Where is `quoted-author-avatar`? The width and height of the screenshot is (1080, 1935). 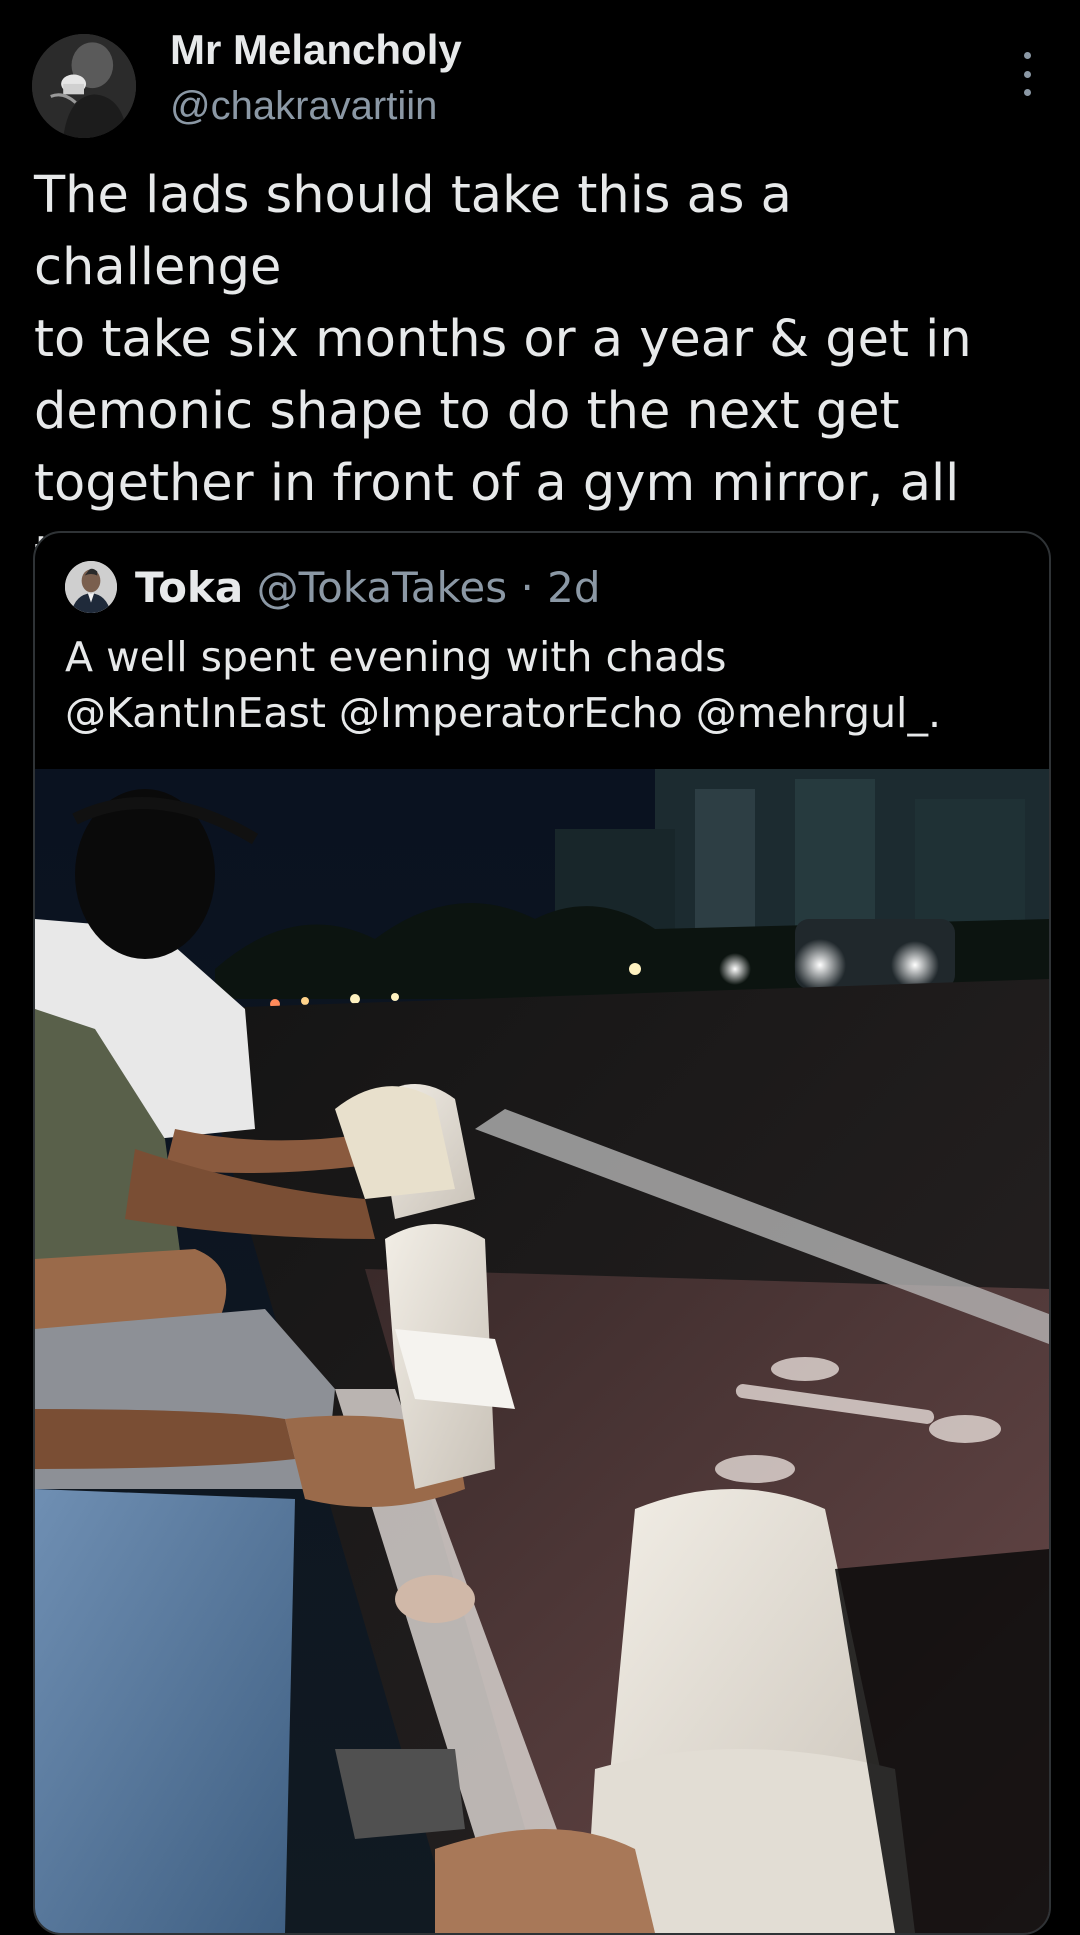
quoted-author-avatar is located at coordinates (91, 587).